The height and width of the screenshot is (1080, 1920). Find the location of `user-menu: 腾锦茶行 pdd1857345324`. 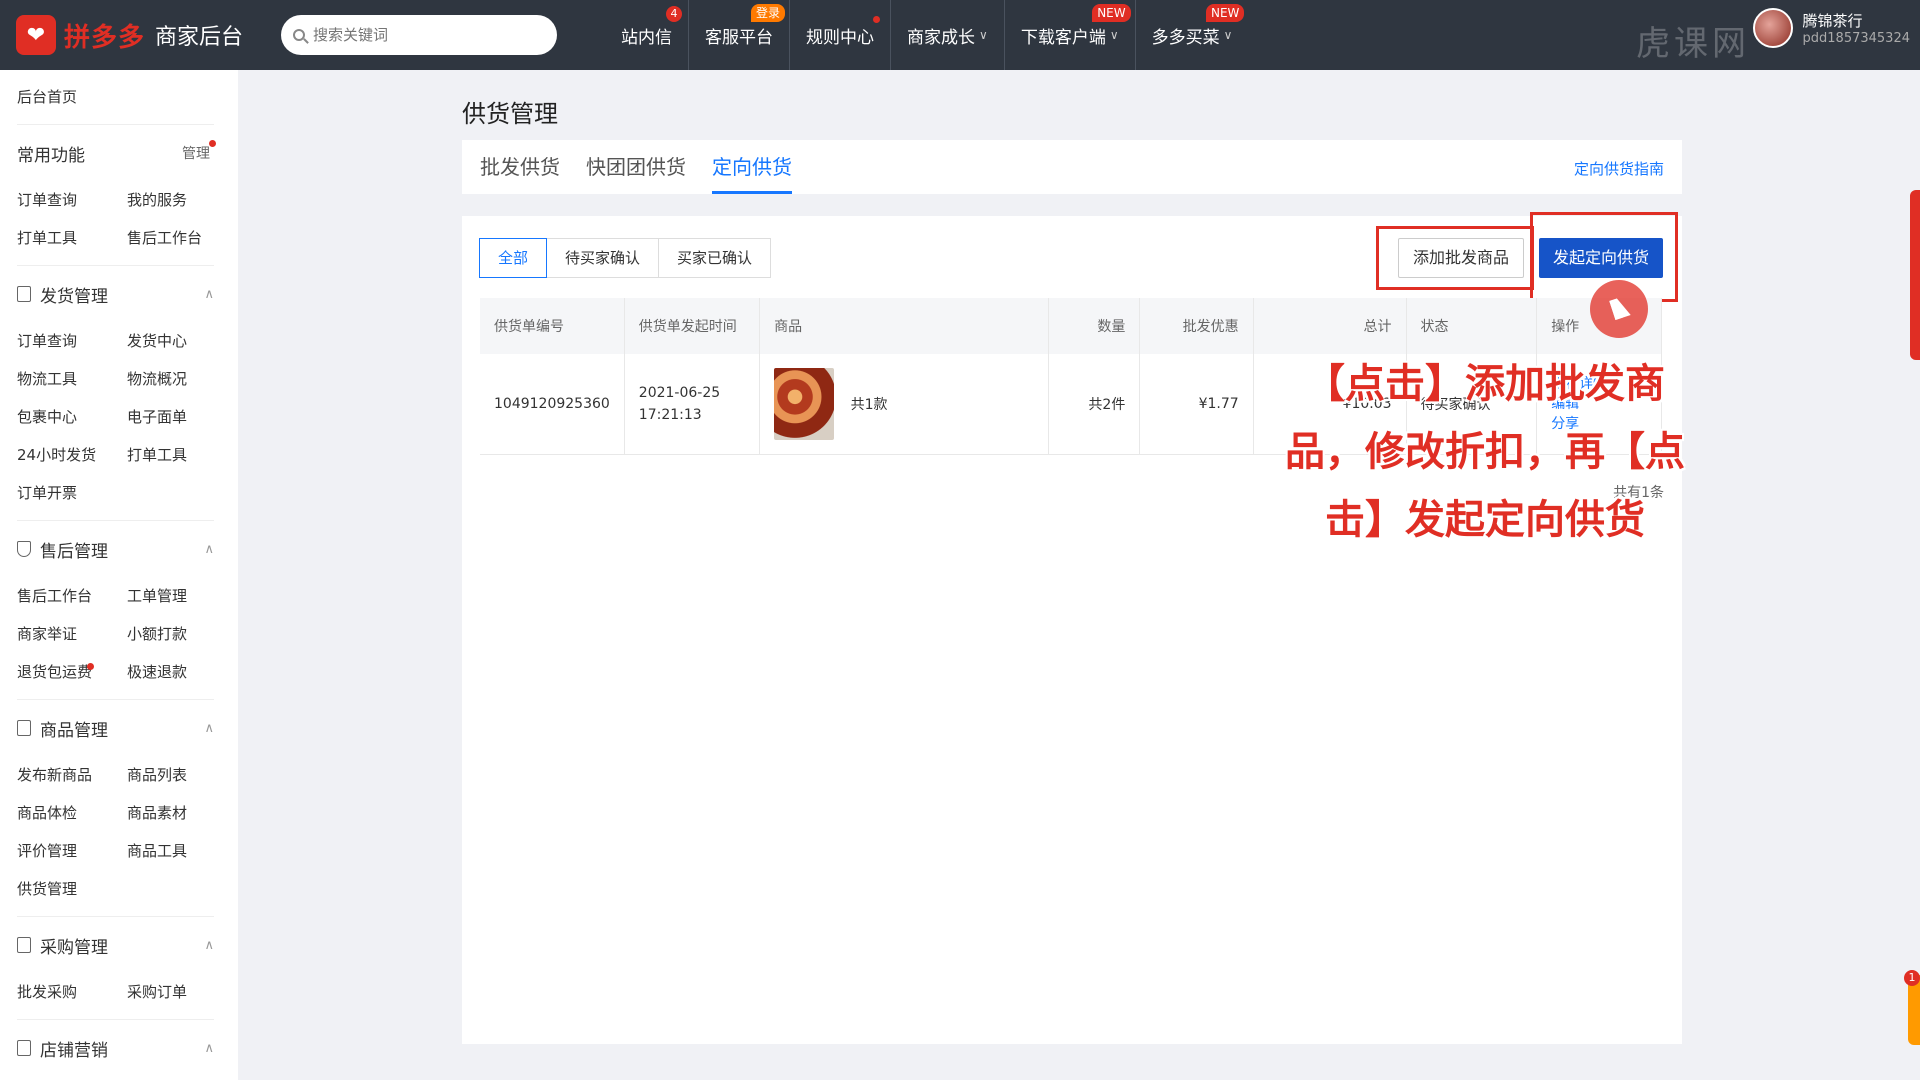

user-menu: 腾锦茶行 pdd1857345324 is located at coordinates (1831, 28).